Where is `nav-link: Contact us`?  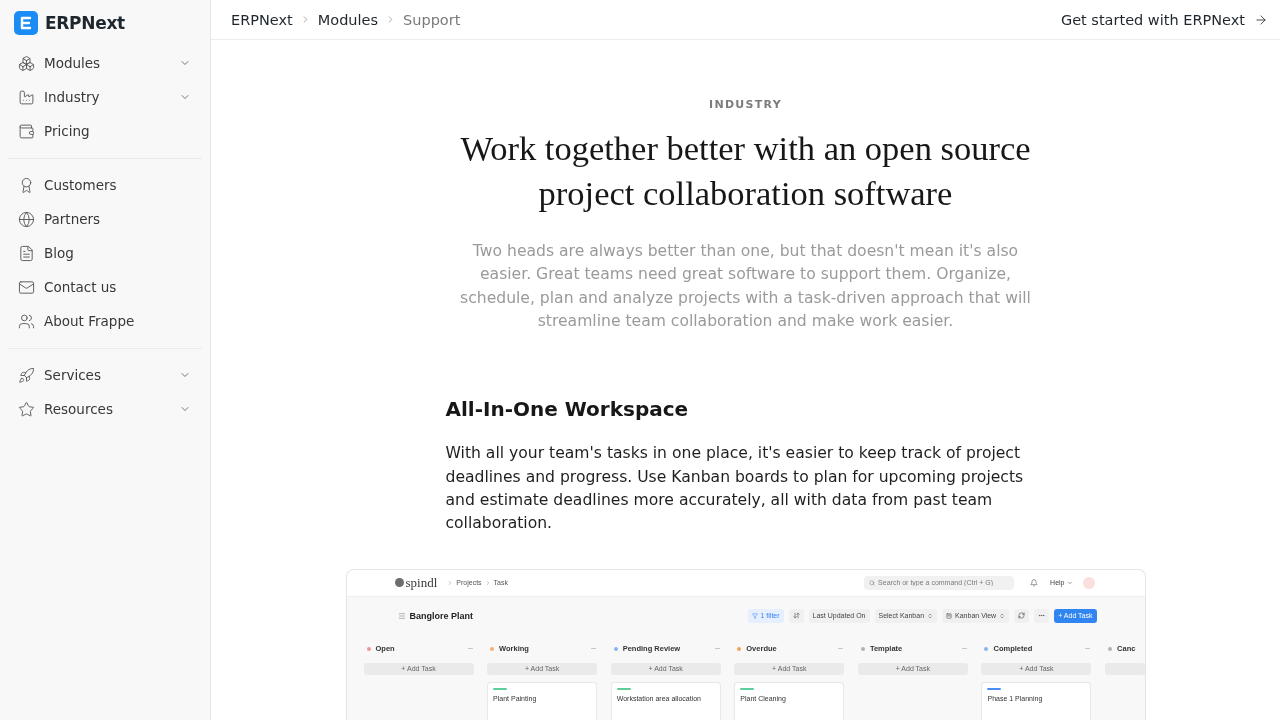
nav-link: Contact us is located at coordinates (105, 287).